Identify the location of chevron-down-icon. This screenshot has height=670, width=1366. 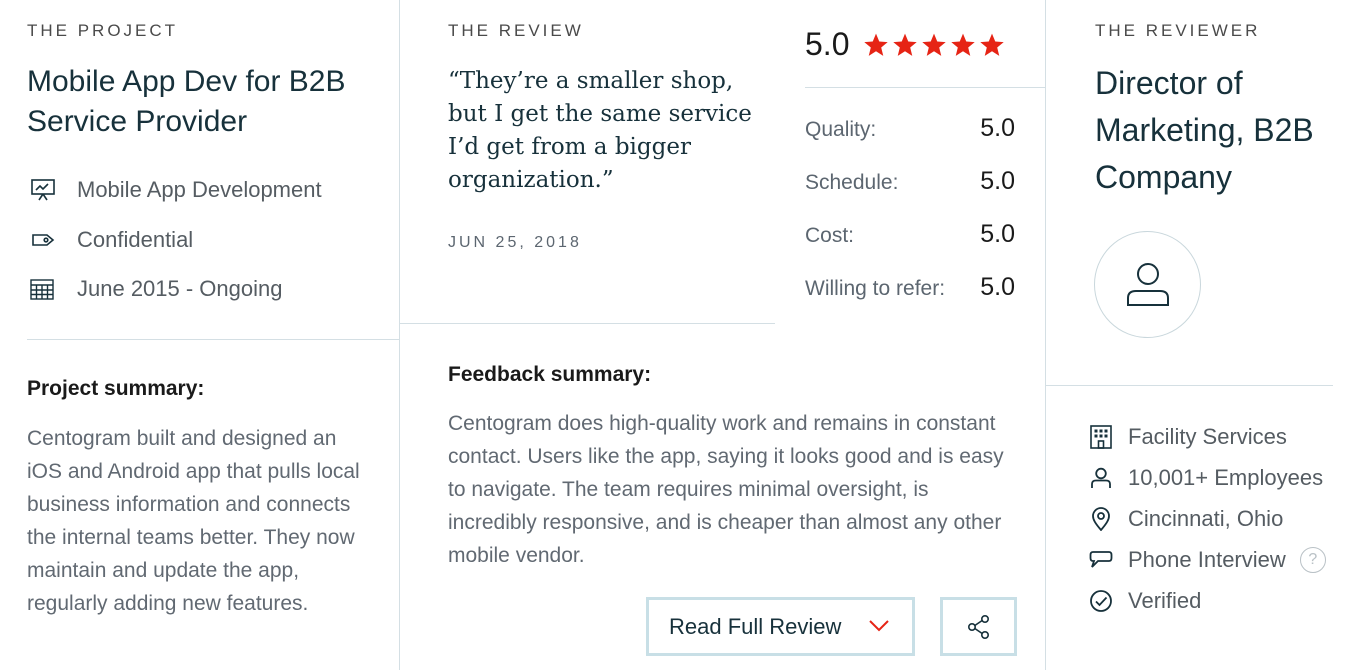
(879, 626).